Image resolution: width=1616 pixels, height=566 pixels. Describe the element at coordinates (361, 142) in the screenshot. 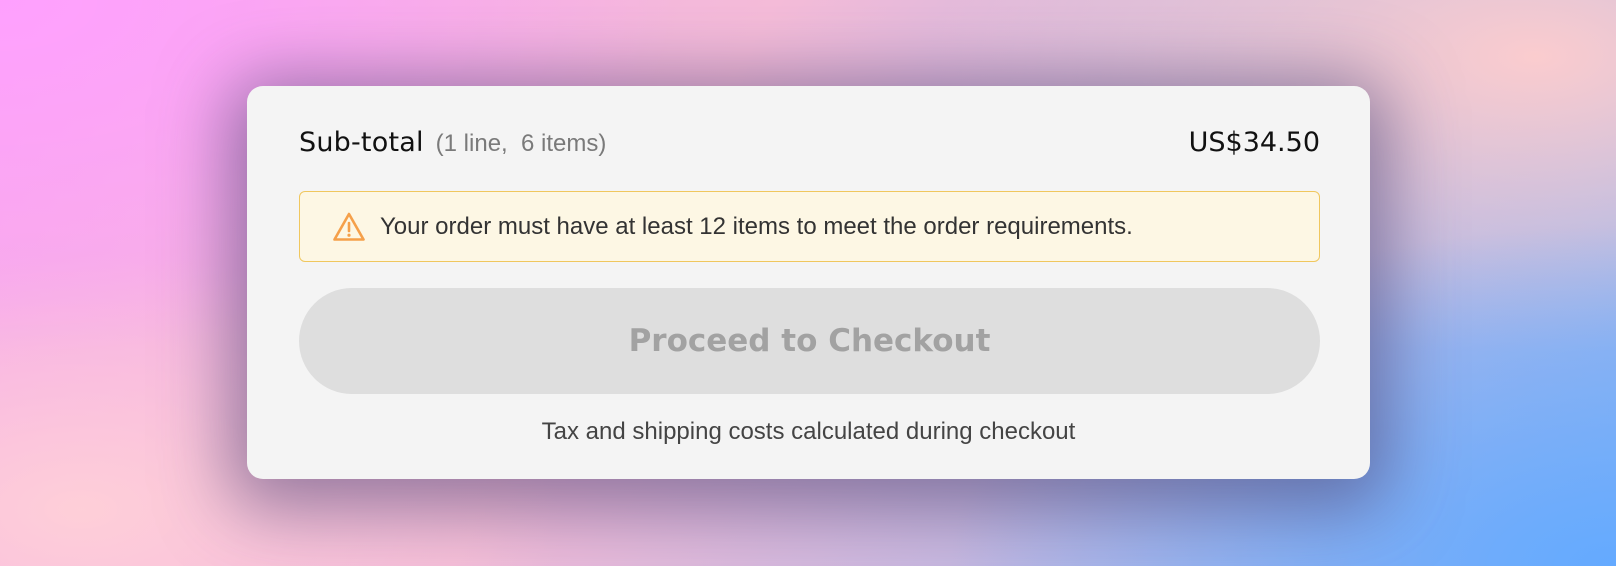

I see `subtotal-label: Sub-total` at that location.